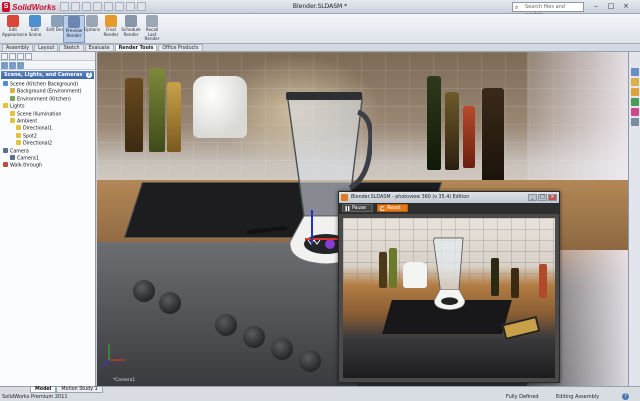 Image resolution: width=640 pixels, height=401 pixels. Describe the element at coordinates (152, 21) in the screenshot. I see `recall-icon` at that location.